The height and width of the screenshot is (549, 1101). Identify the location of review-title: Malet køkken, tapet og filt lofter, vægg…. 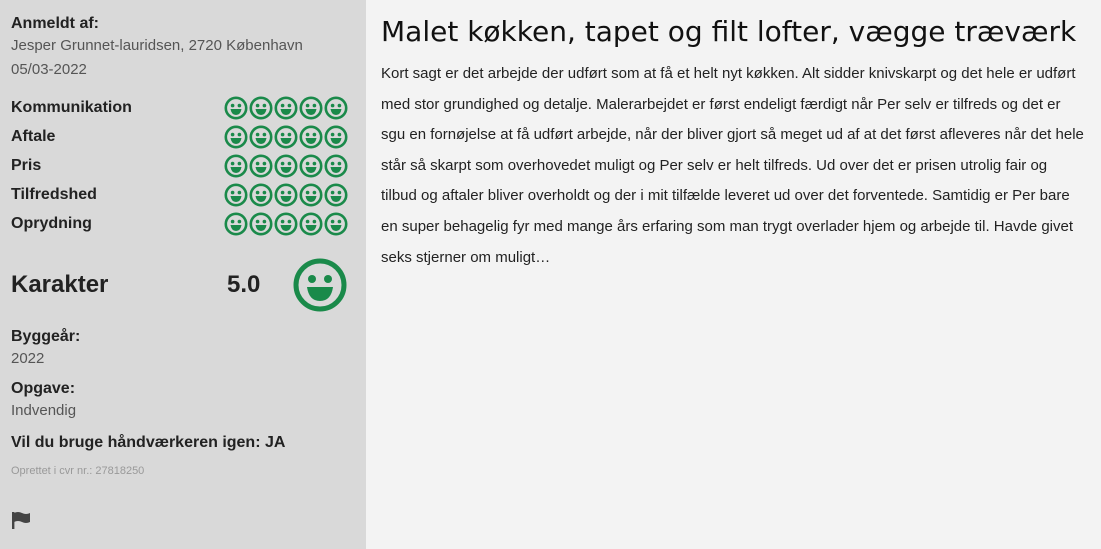
(729, 31).